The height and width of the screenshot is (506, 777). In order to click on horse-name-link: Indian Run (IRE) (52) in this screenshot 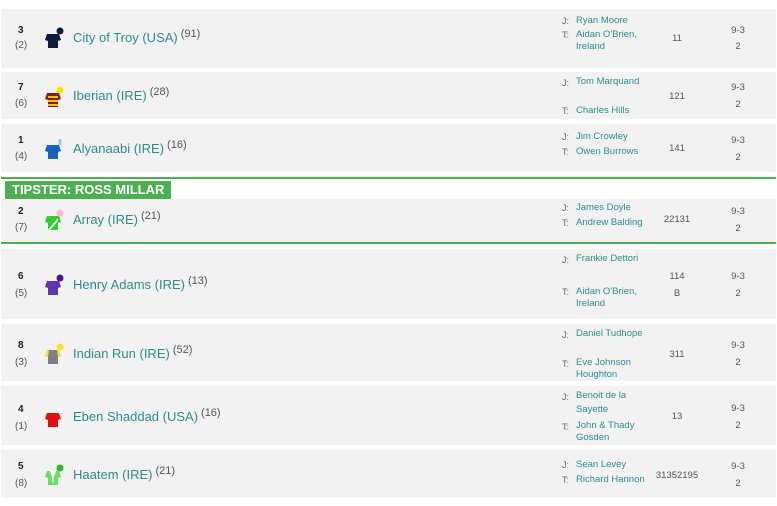, I will do `click(133, 352)`.